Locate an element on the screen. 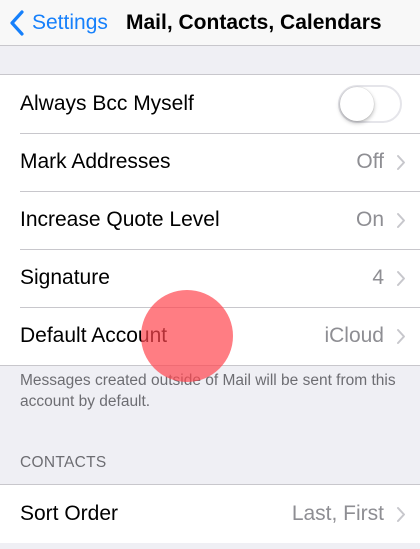  signature-row: Signature 4 is located at coordinates (210, 278).